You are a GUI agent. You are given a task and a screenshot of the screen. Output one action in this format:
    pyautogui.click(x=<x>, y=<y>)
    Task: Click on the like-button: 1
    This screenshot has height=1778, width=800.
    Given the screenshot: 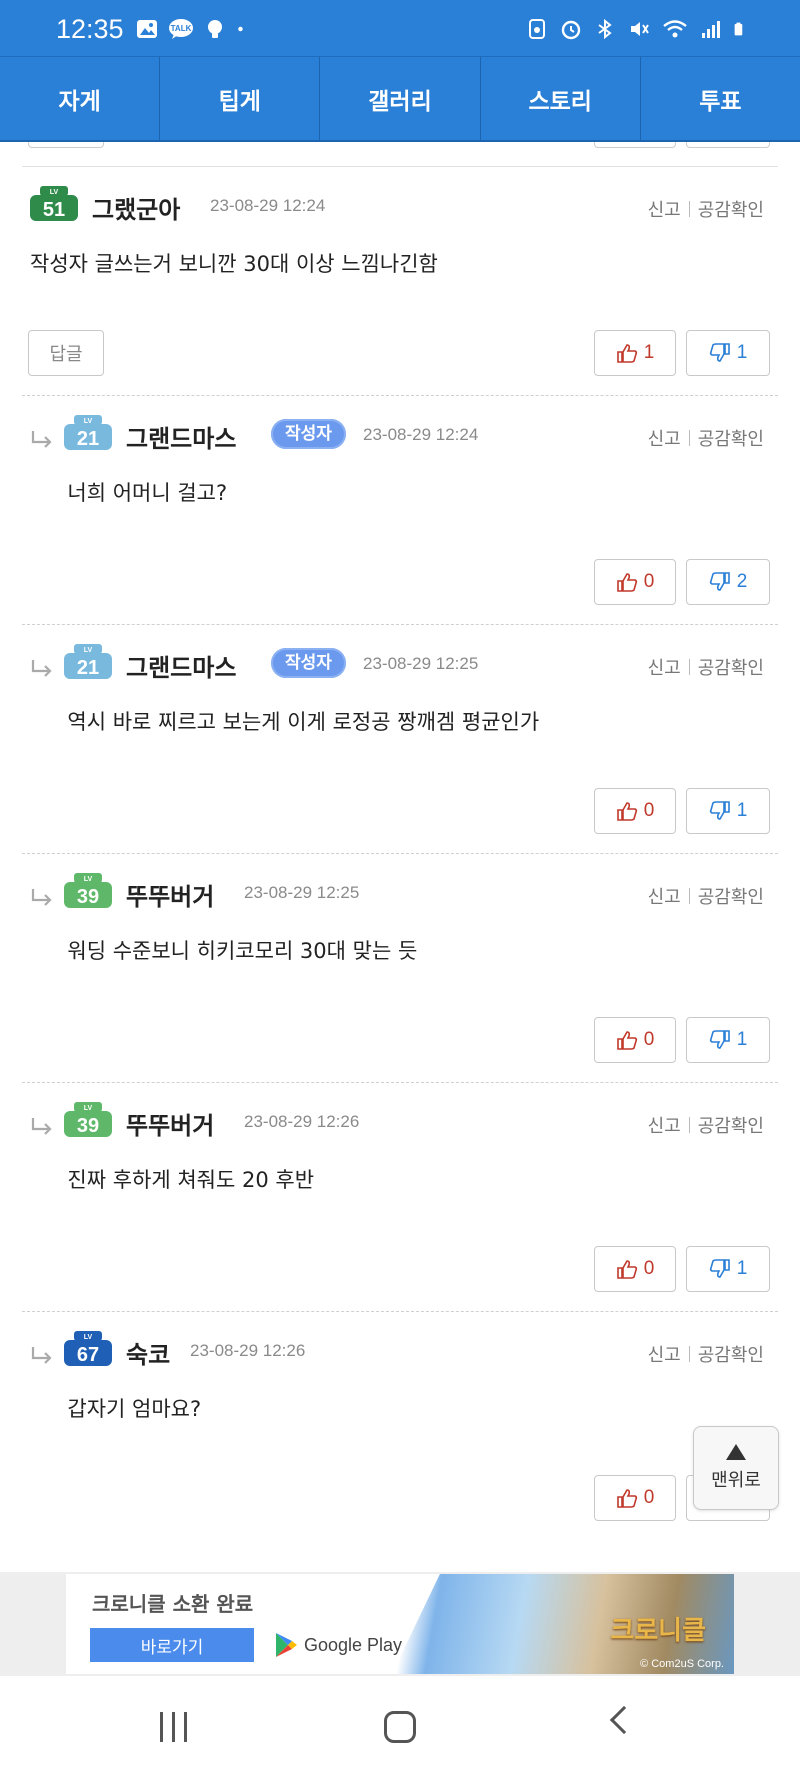 What is the action you would take?
    pyautogui.click(x=635, y=353)
    